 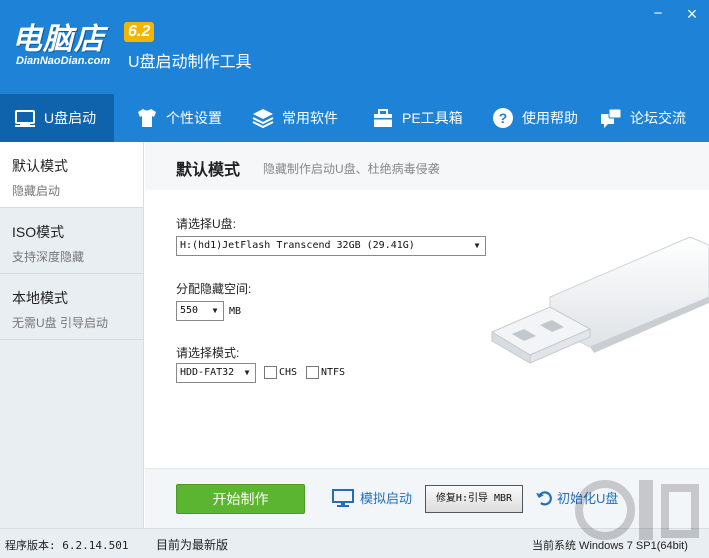 I want to click on program-version: 程序版本: 6.2.14.501, so click(x=67, y=545).